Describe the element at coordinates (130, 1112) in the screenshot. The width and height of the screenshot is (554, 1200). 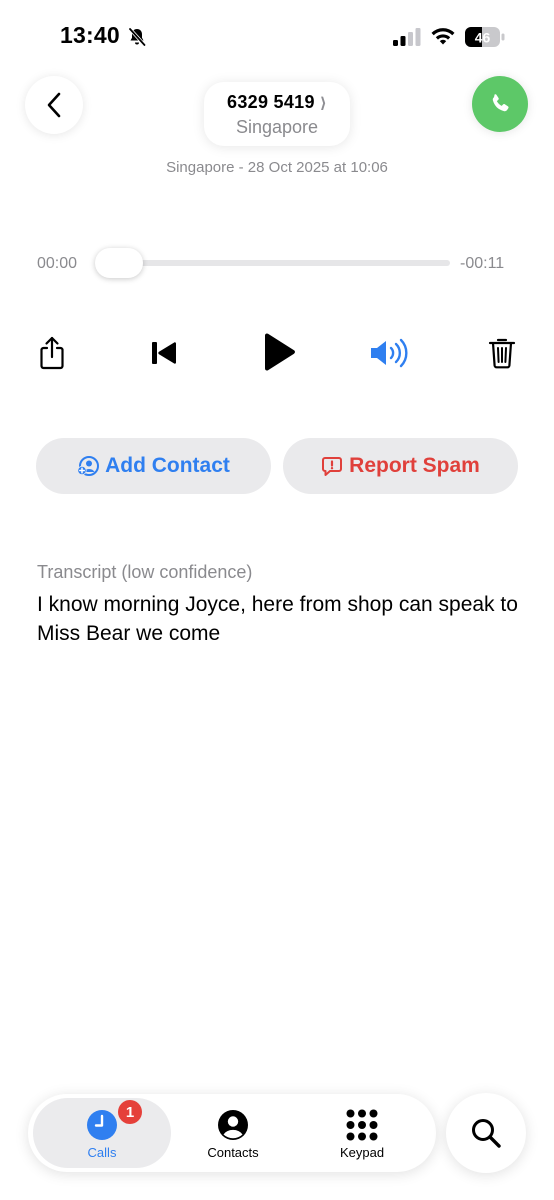
I see `missed-calls-badge: 1` at that location.